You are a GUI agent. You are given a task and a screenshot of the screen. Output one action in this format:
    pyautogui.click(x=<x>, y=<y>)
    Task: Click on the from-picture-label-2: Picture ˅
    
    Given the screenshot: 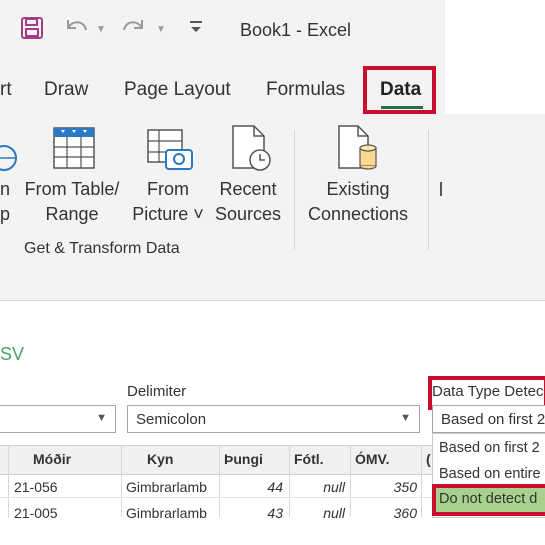 What is the action you would take?
    pyautogui.click(x=168, y=214)
    